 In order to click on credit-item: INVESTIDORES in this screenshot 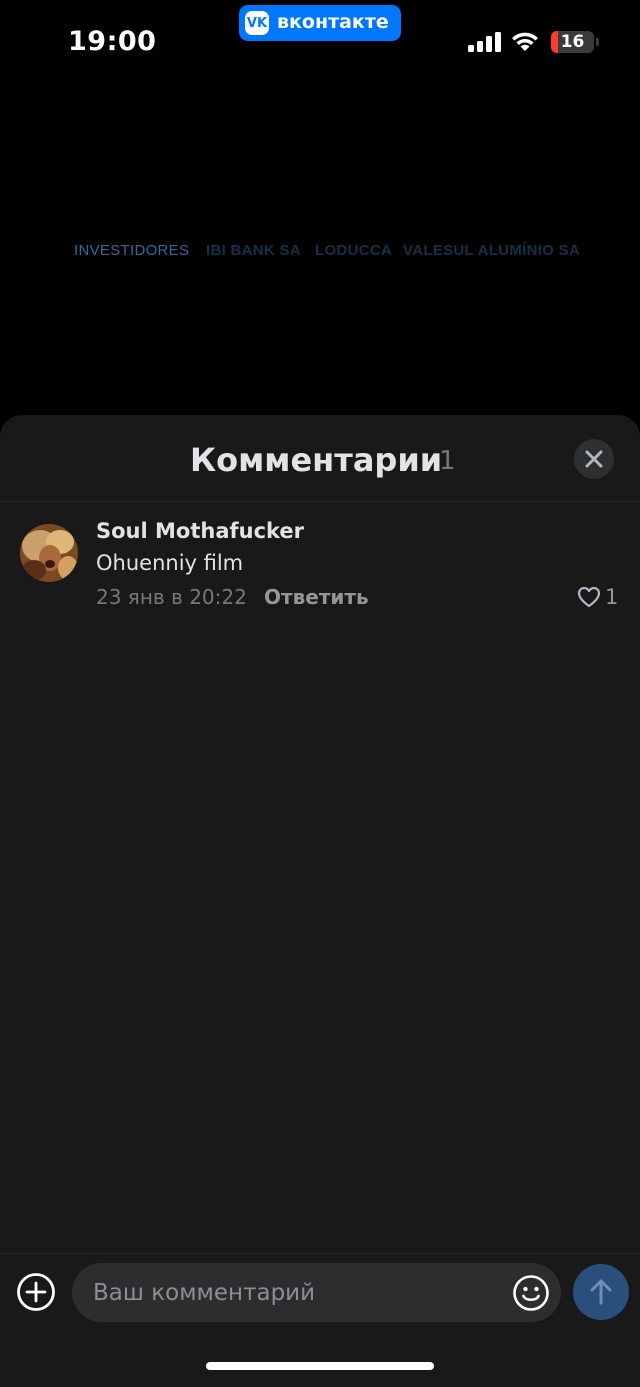, I will do `click(132, 250)`.